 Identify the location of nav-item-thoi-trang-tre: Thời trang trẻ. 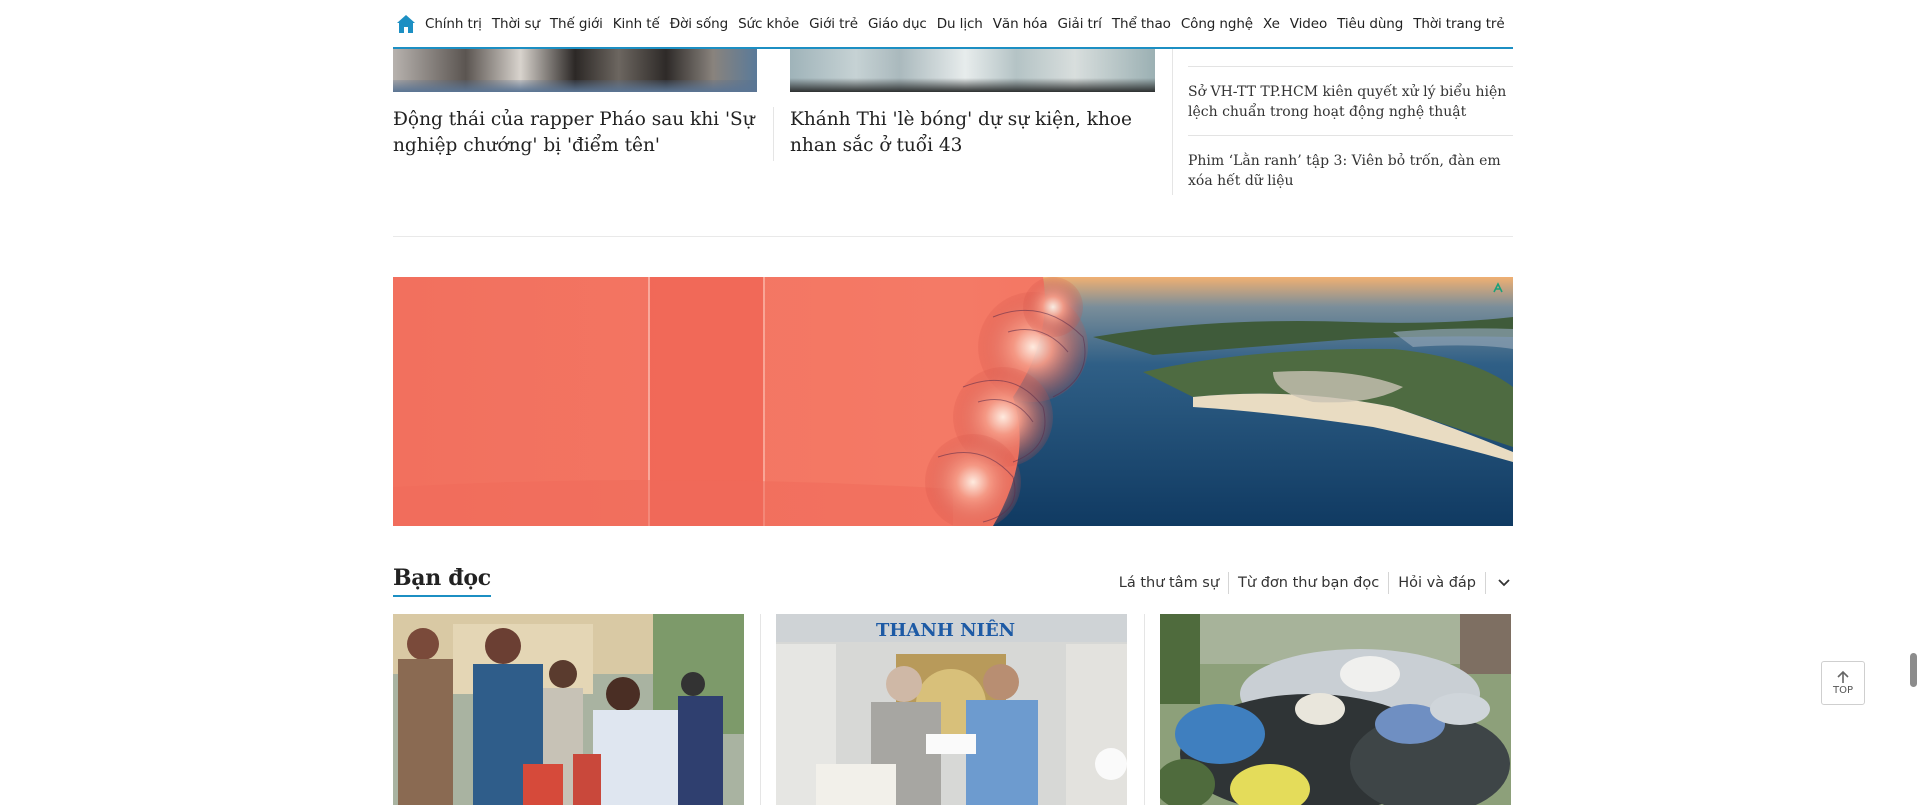
(1458, 24).